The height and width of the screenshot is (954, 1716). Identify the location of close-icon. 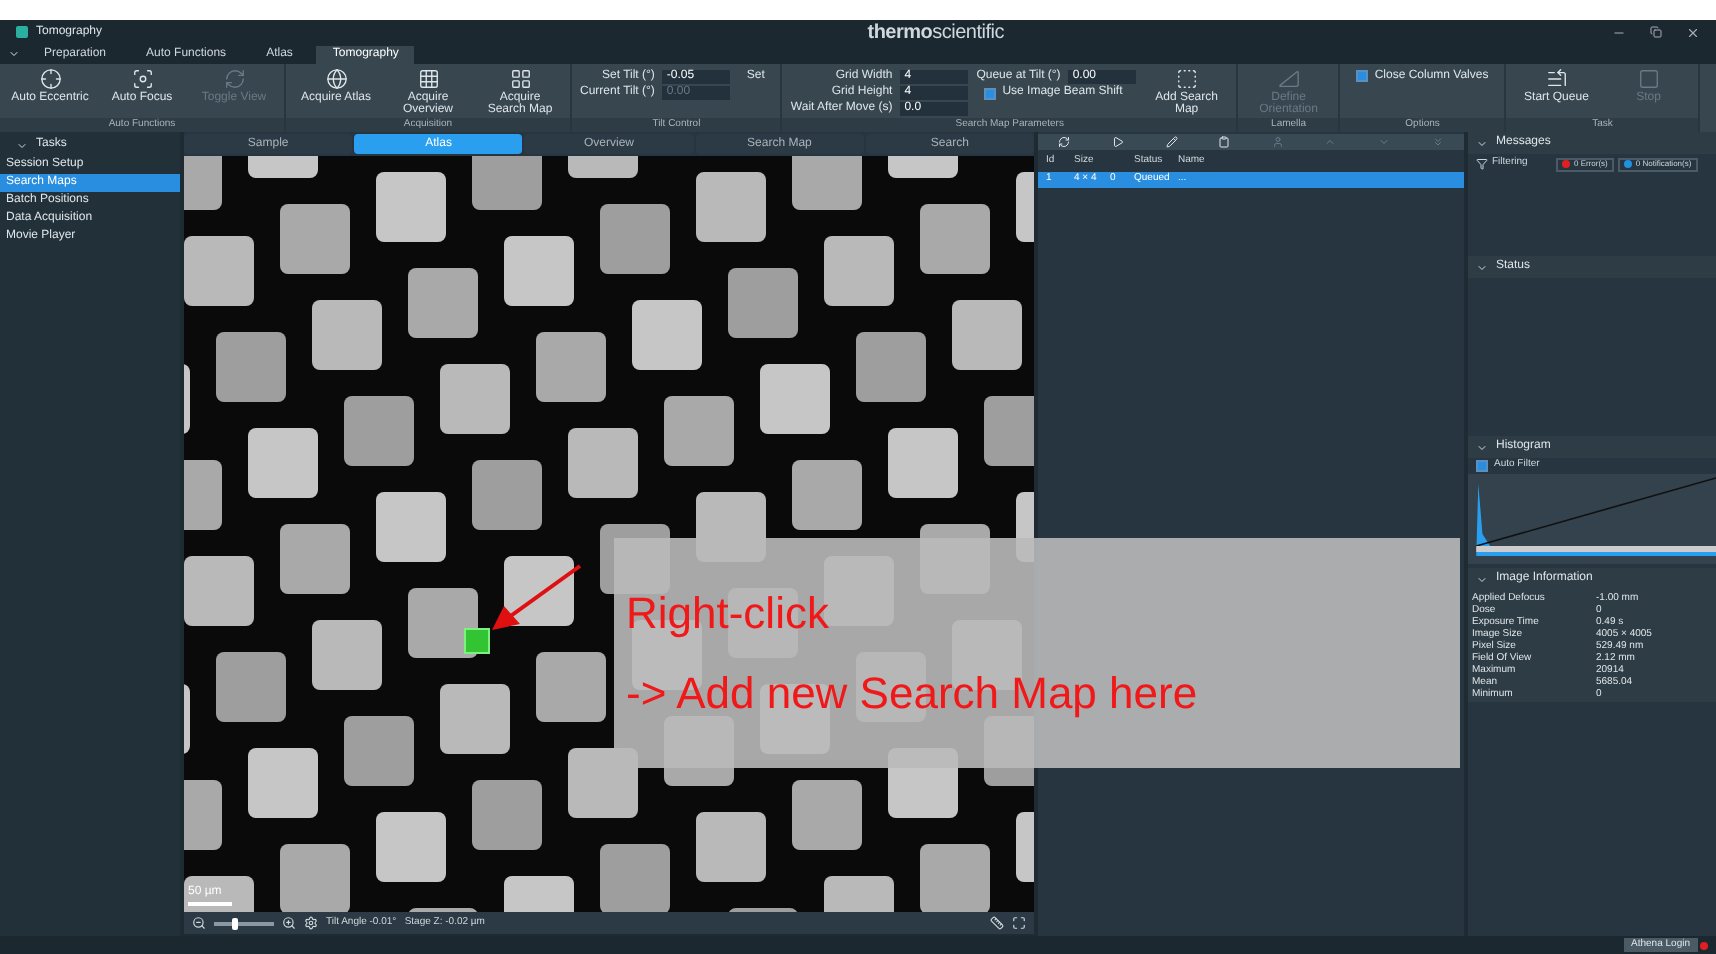
(1693, 32).